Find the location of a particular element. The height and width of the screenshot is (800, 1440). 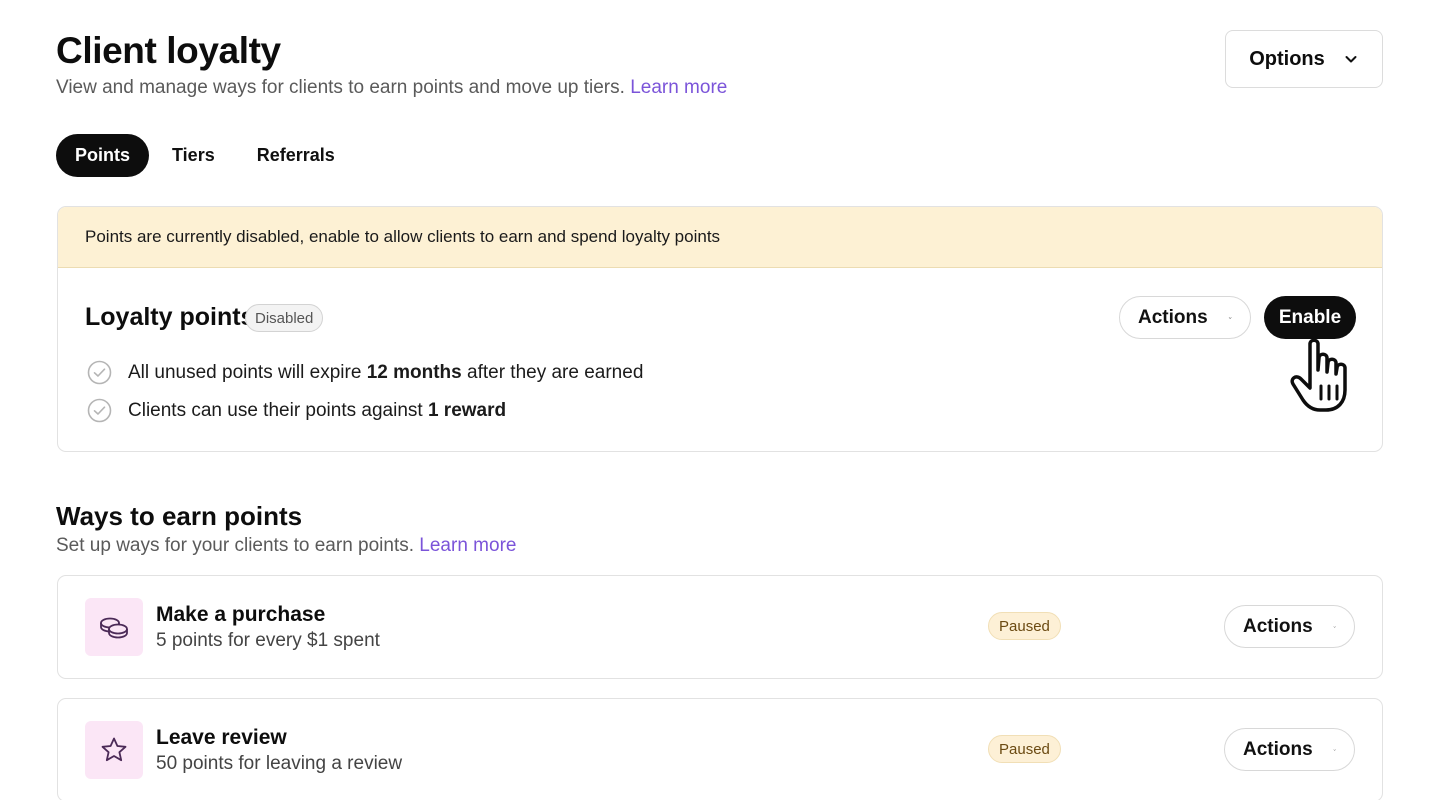

tab-referrals: Referrals is located at coordinates (296, 155).